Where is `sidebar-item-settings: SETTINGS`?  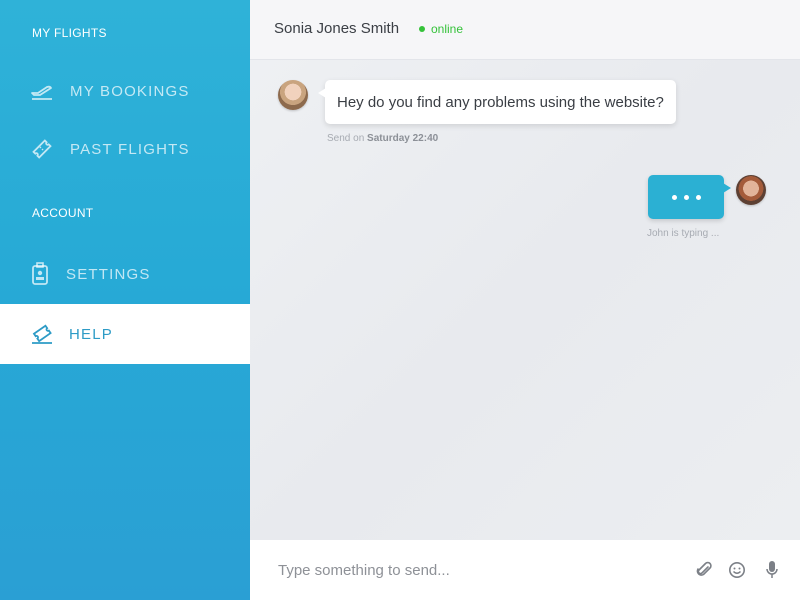 sidebar-item-settings: SETTINGS is located at coordinates (125, 274).